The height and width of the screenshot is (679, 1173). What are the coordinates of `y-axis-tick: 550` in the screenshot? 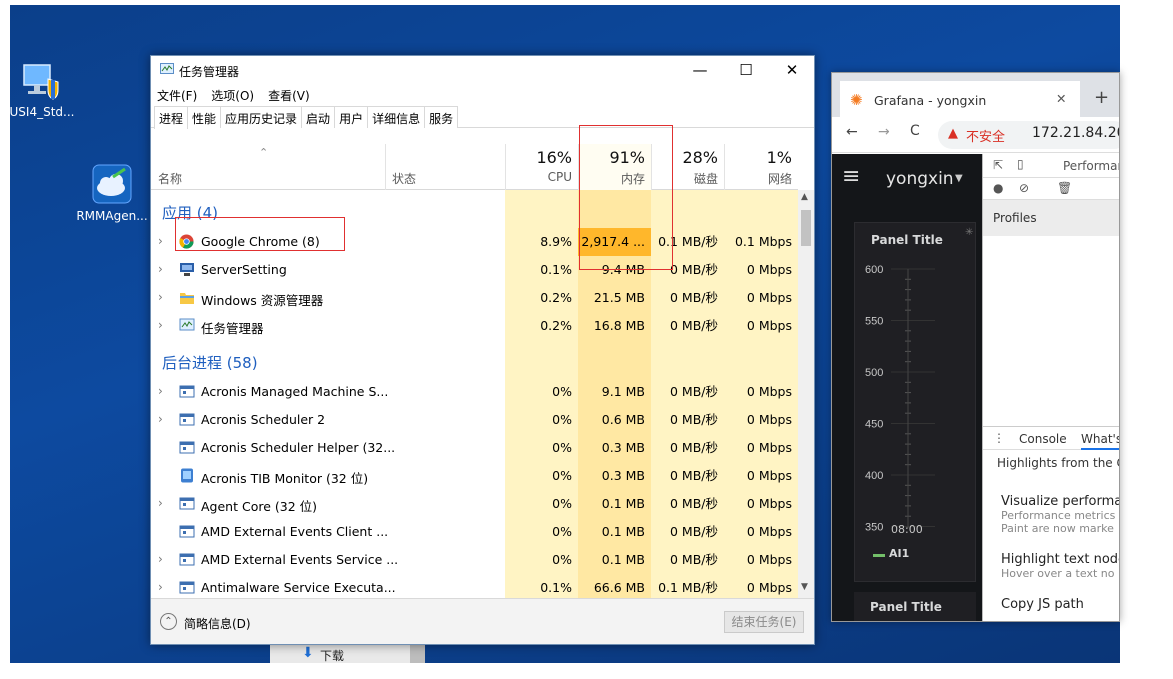 It's located at (874, 322).